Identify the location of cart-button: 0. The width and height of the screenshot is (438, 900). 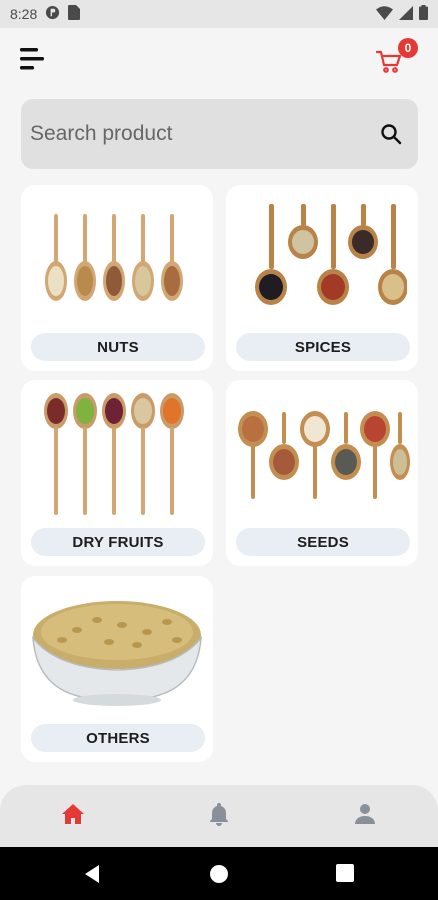
(396, 58).